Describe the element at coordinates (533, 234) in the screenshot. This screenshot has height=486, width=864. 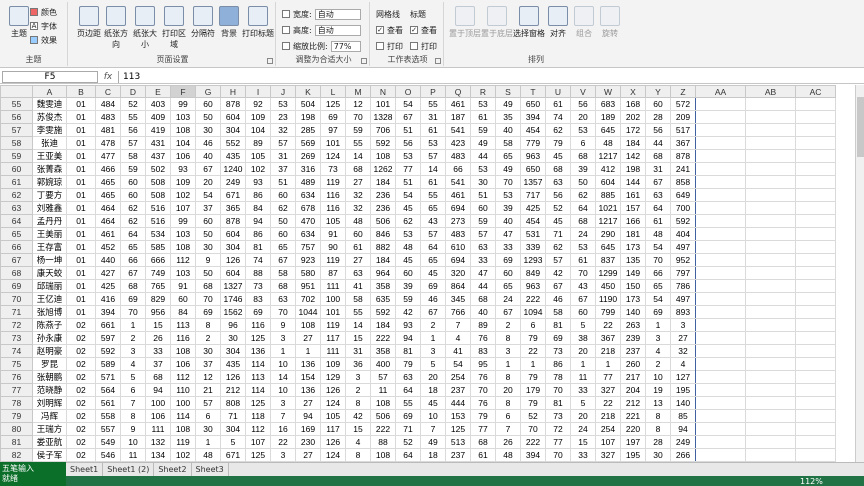
I see `cell: 531` at that location.